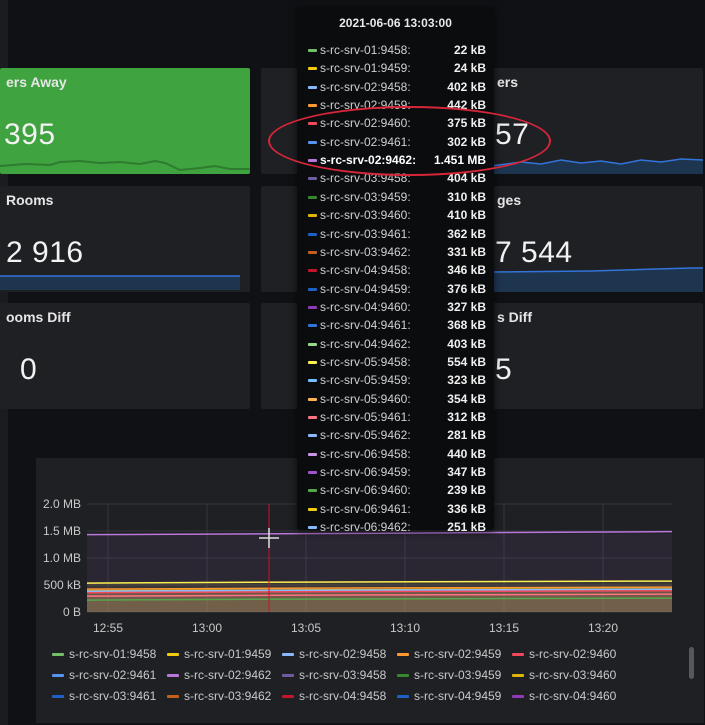  What do you see at coordinates (228, 675) in the screenshot?
I see `legend-label: s-rc-srv-02:9462` at bounding box center [228, 675].